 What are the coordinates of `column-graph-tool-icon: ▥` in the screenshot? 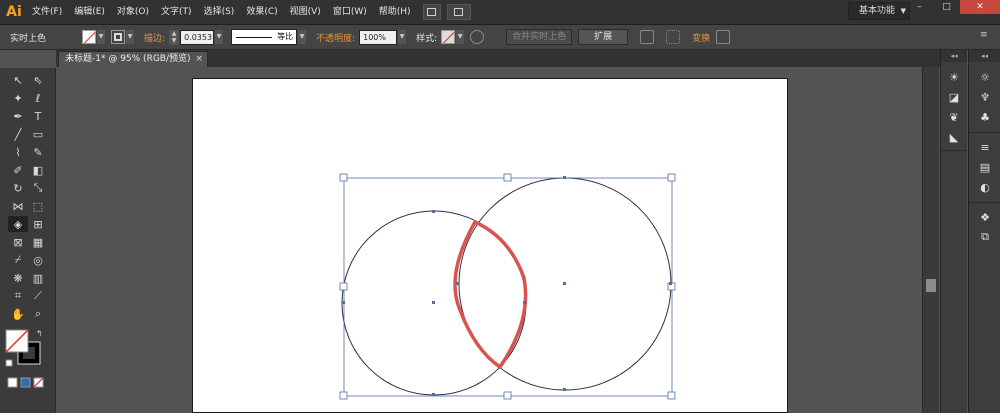 It's located at (38, 278).